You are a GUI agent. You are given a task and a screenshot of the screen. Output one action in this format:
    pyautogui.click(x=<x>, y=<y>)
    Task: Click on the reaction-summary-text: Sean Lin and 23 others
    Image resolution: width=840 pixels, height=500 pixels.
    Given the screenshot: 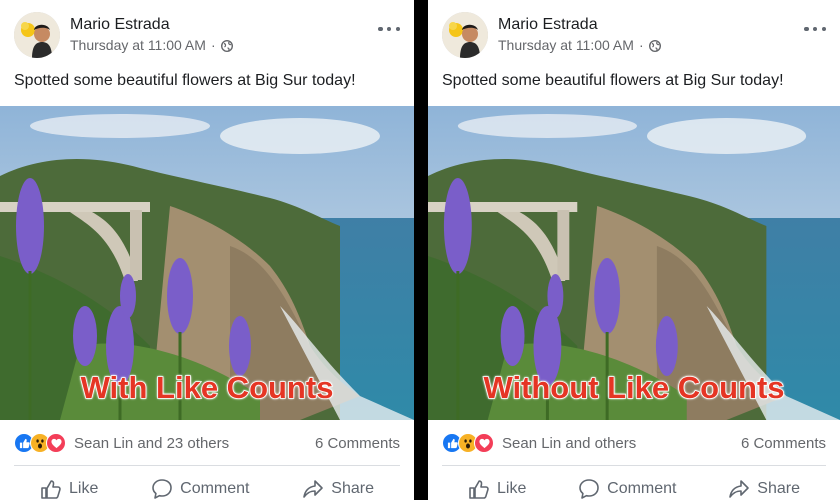 What is the action you would take?
    pyautogui.click(x=151, y=443)
    